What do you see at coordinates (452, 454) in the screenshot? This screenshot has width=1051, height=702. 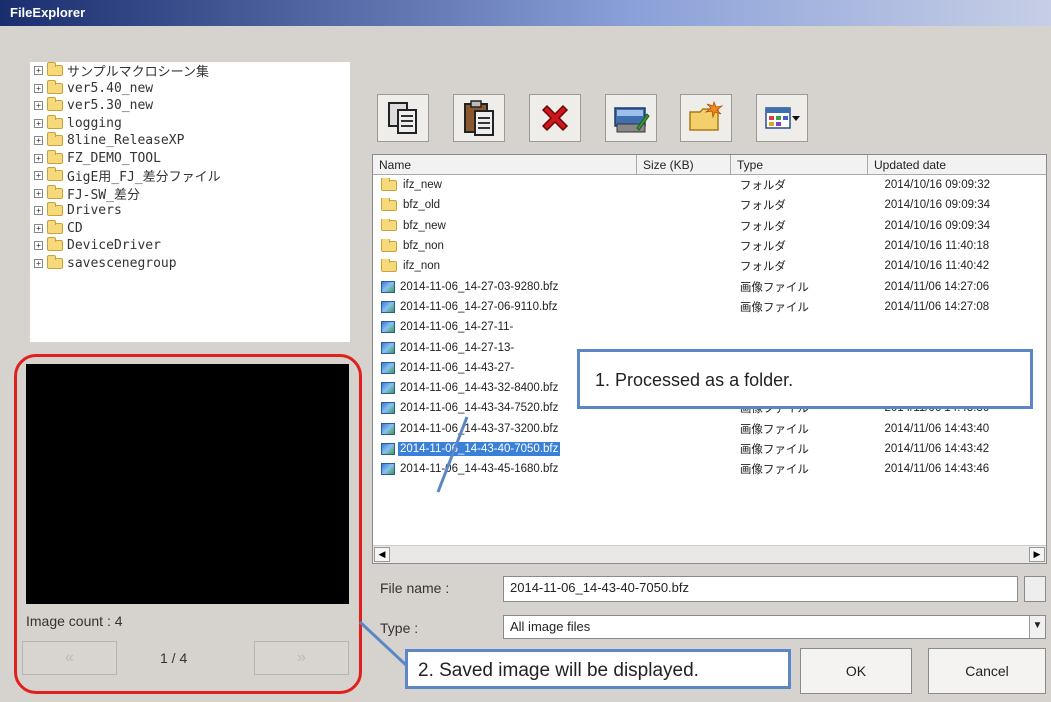 I see `callout-one-leader` at bounding box center [452, 454].